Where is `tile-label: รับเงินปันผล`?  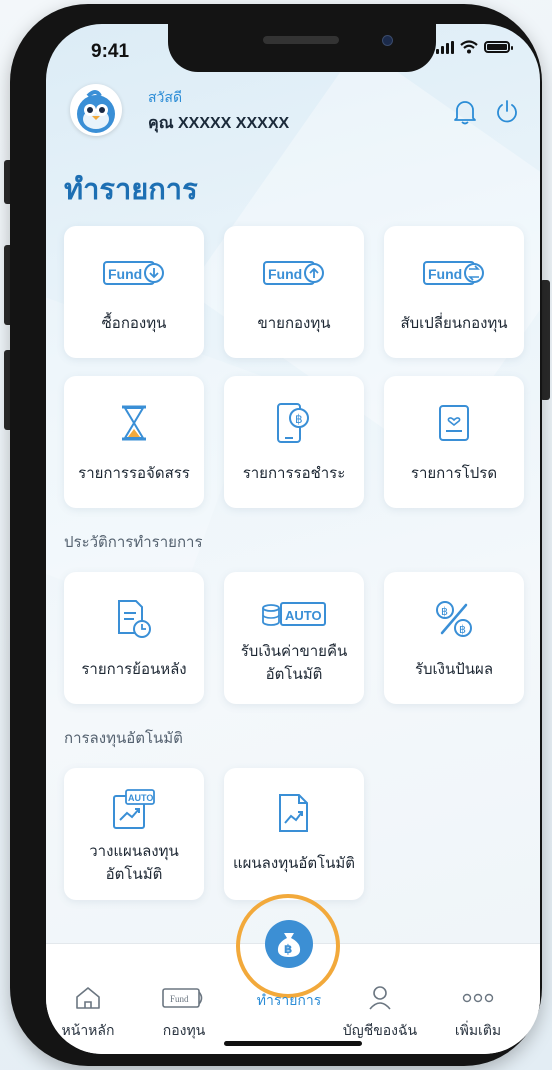
tile-label: รับเงินปันผล is located at coordinates (454, 669).